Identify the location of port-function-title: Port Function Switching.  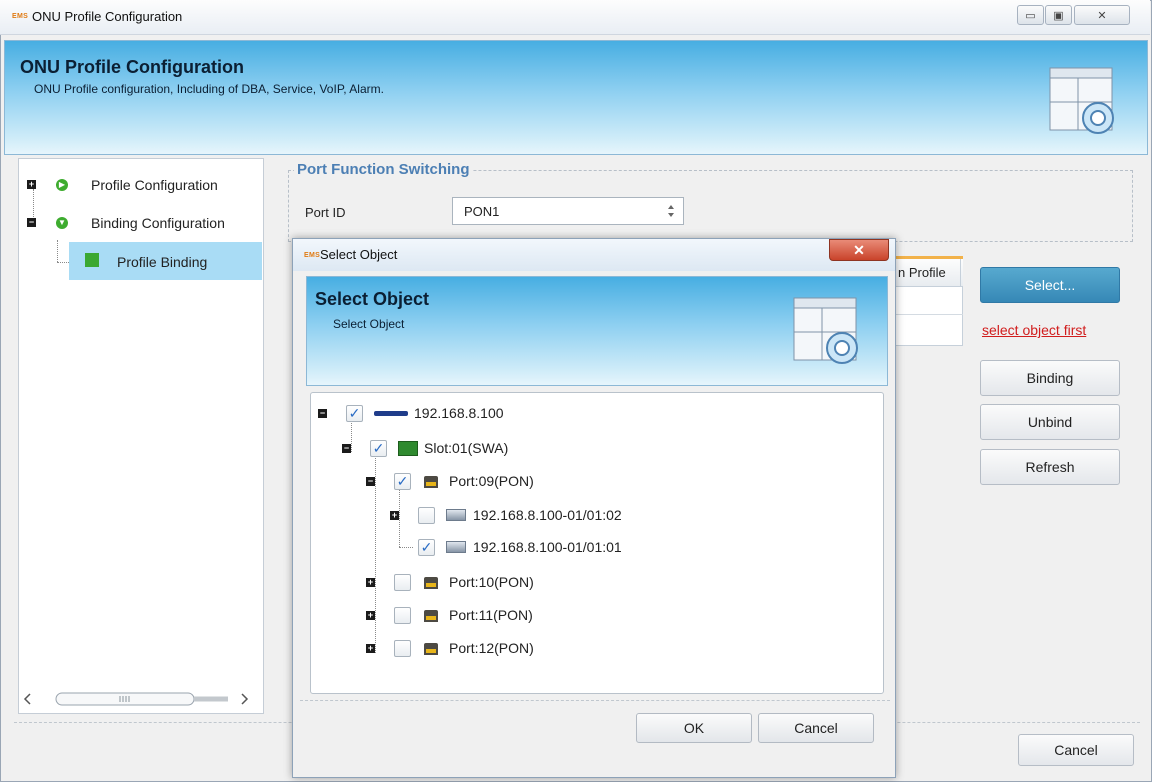
(383, 169).